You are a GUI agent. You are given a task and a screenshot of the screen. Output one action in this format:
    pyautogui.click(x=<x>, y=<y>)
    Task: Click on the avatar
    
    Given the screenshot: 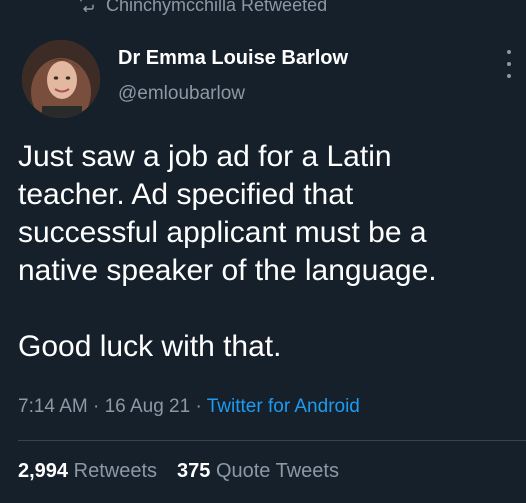 What is the action you would take?
    pyautogui.click(x=61, y=79)
    